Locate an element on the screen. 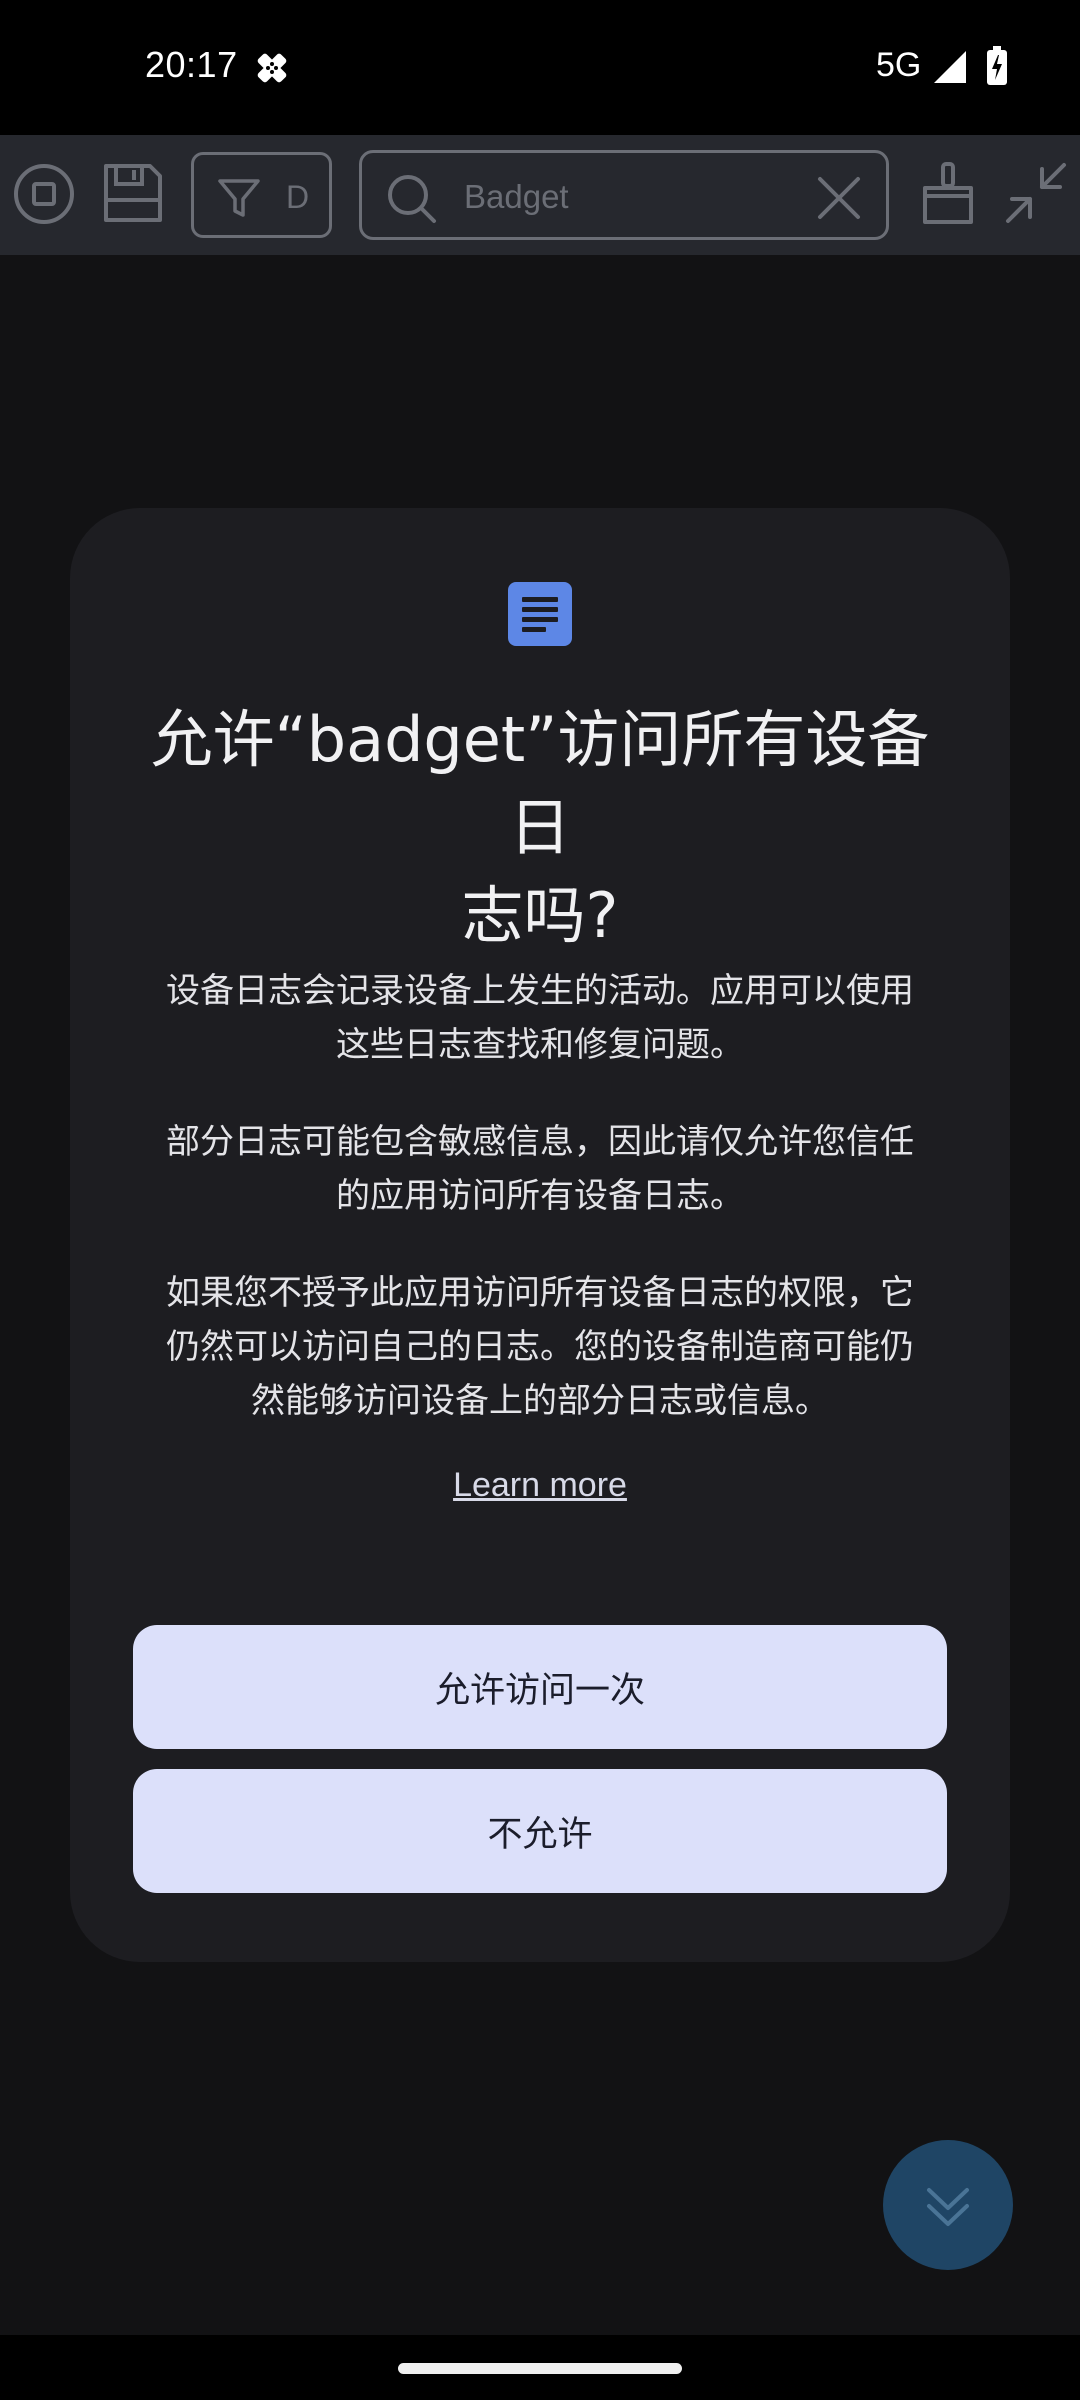 The width and height of the screenshot is (1080, 2400). log-toolbar: D is located at coordinates (540, 195).